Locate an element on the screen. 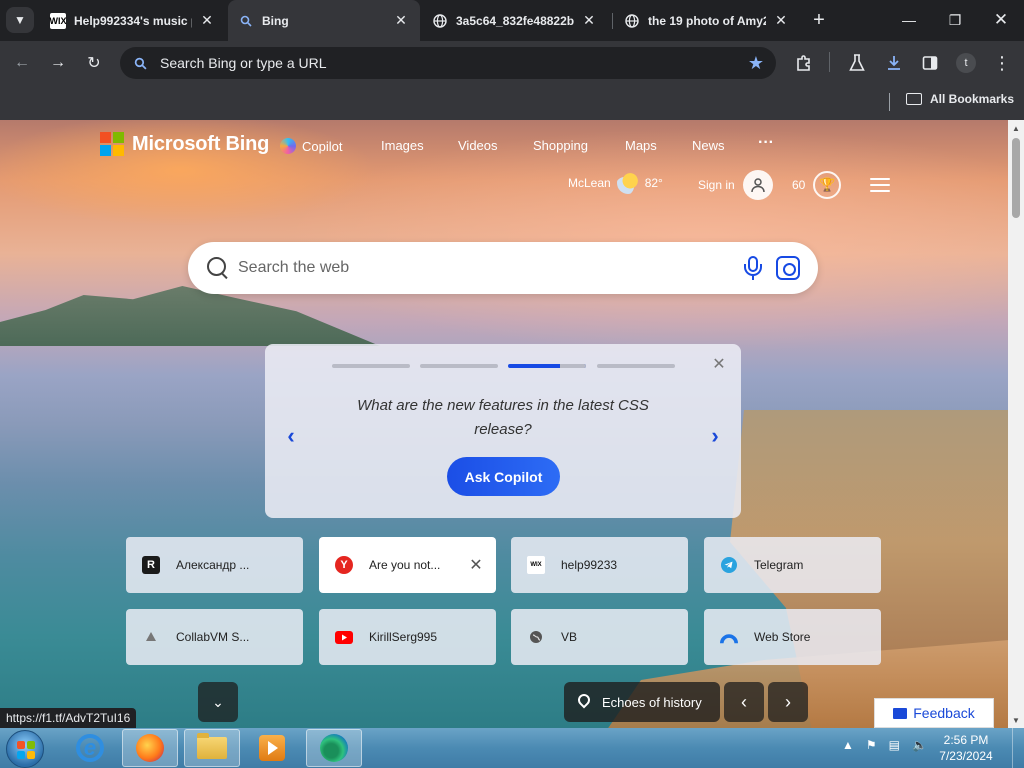  rewards-button: 60 🏆 is located at coordinates (817, 185).